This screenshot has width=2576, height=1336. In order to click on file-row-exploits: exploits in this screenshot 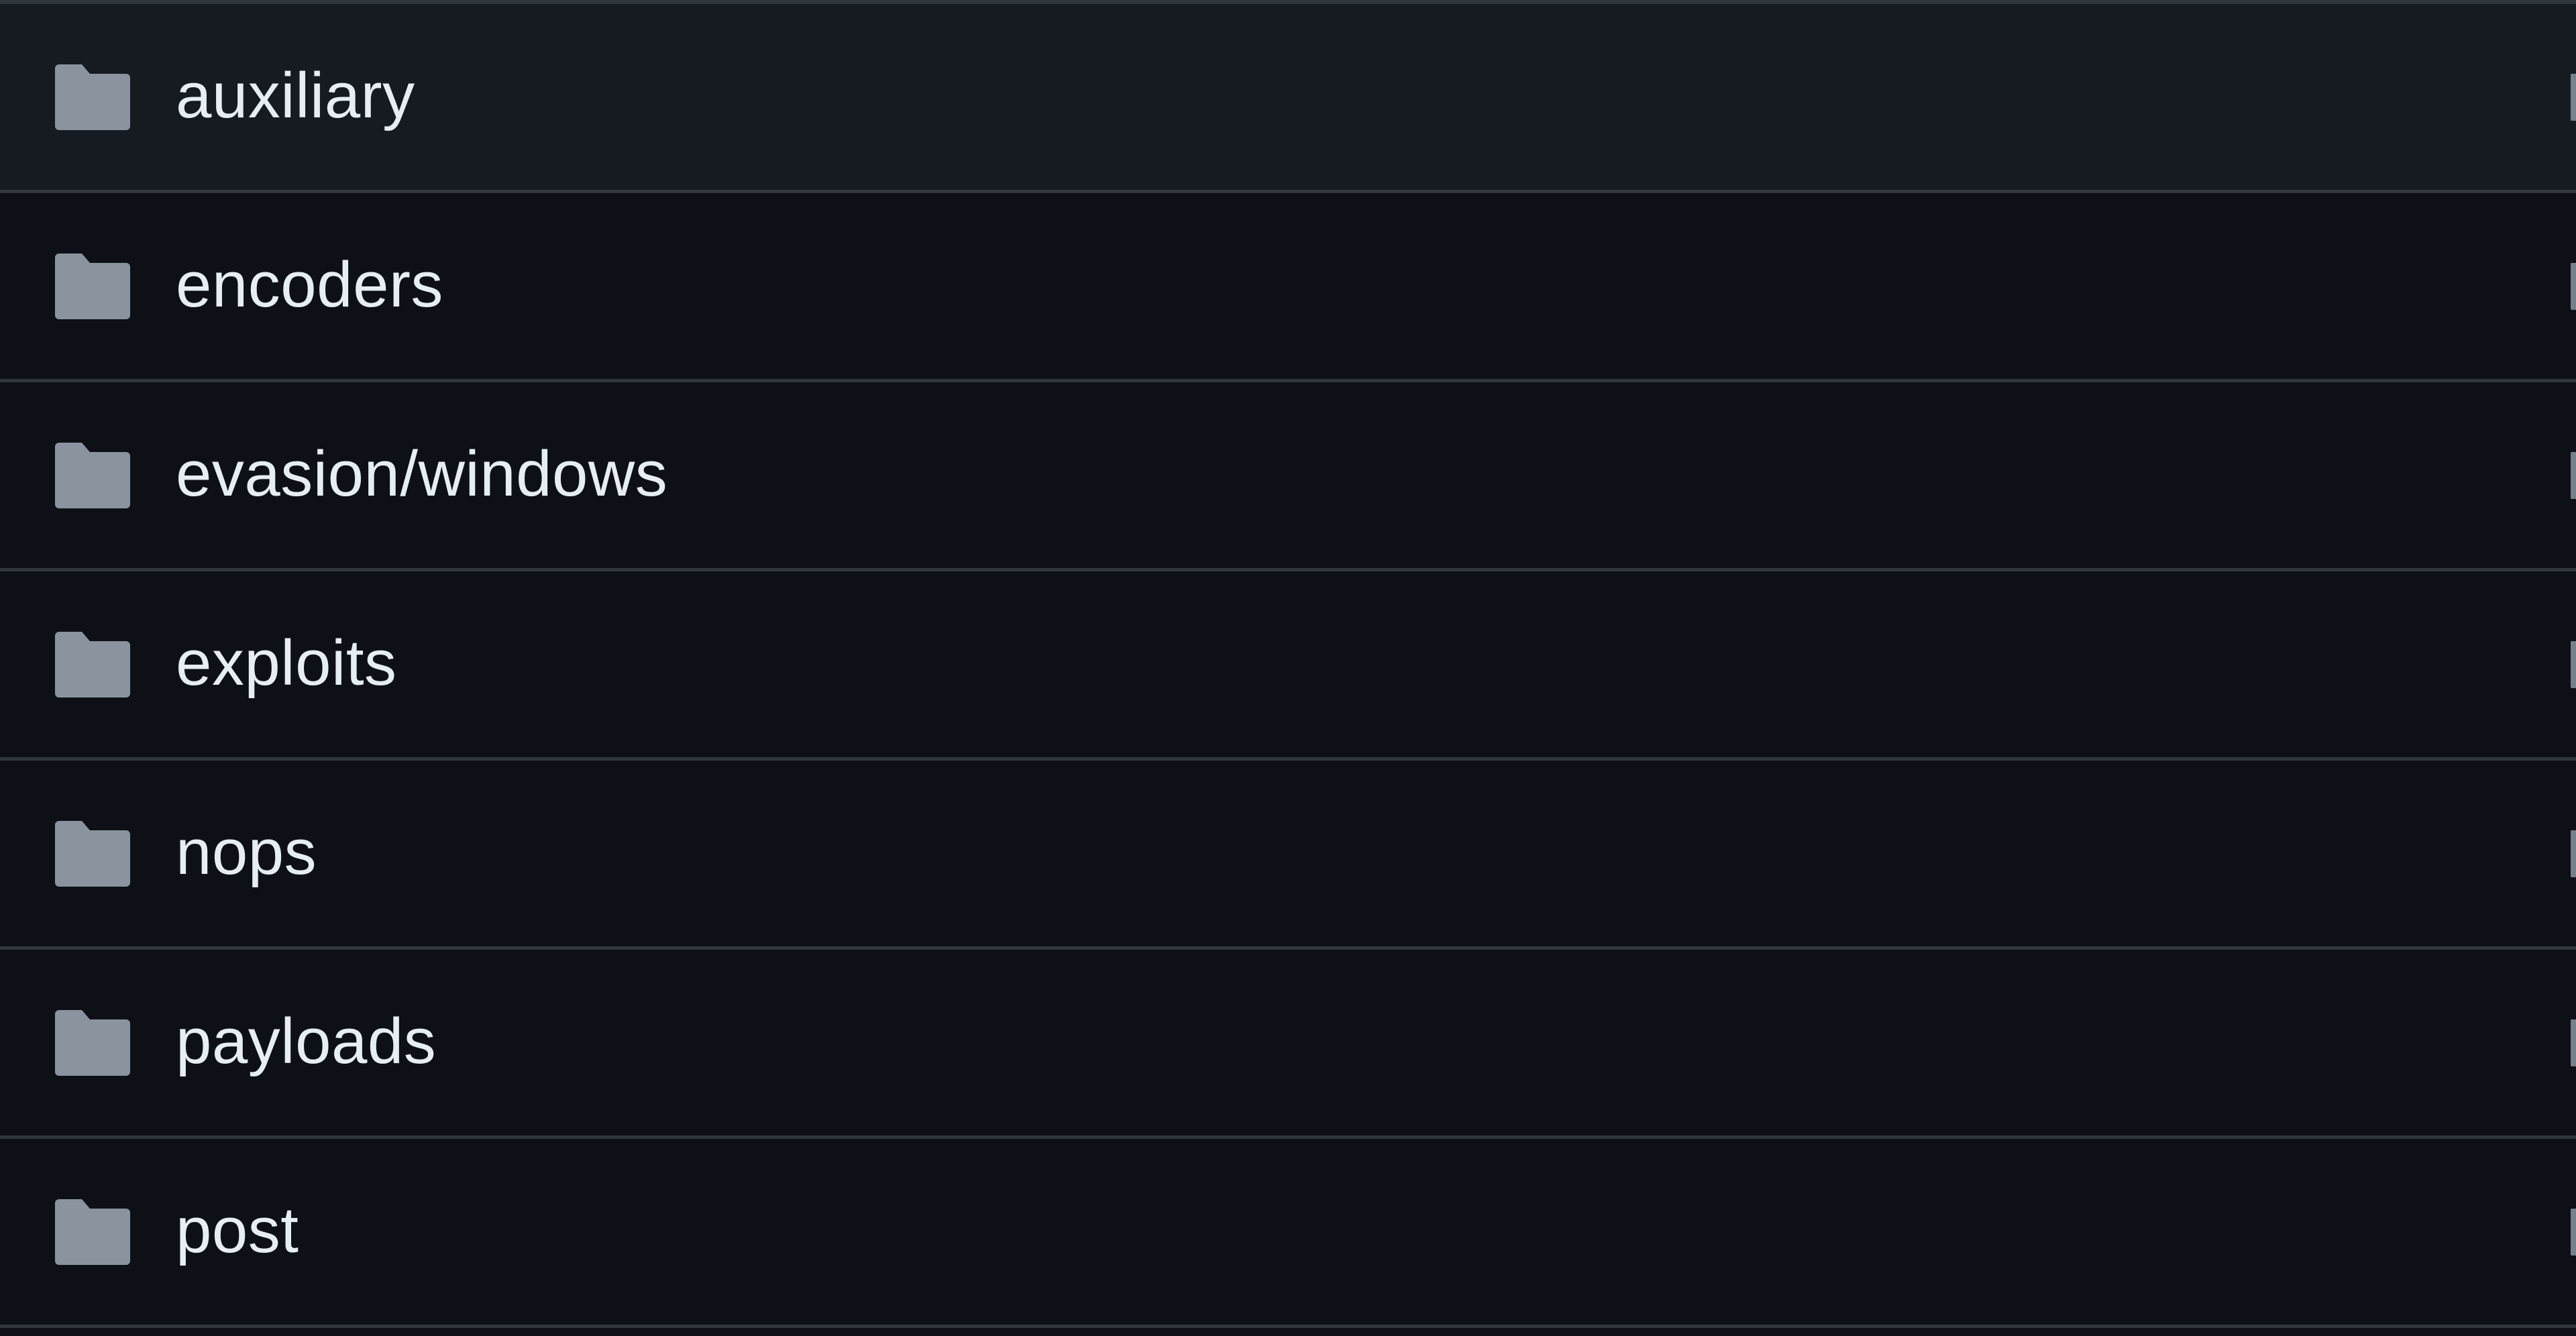, I will do `click(1288, 666)`.